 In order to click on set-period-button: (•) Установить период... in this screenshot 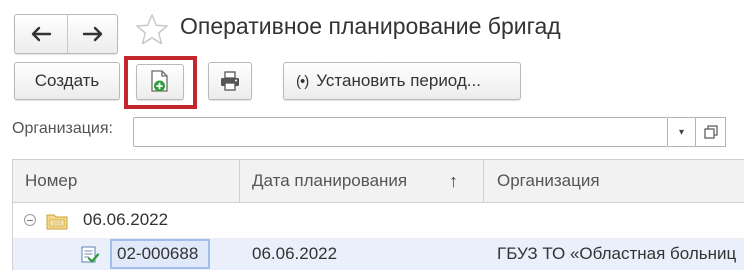, I will do `click(402, 81)`.